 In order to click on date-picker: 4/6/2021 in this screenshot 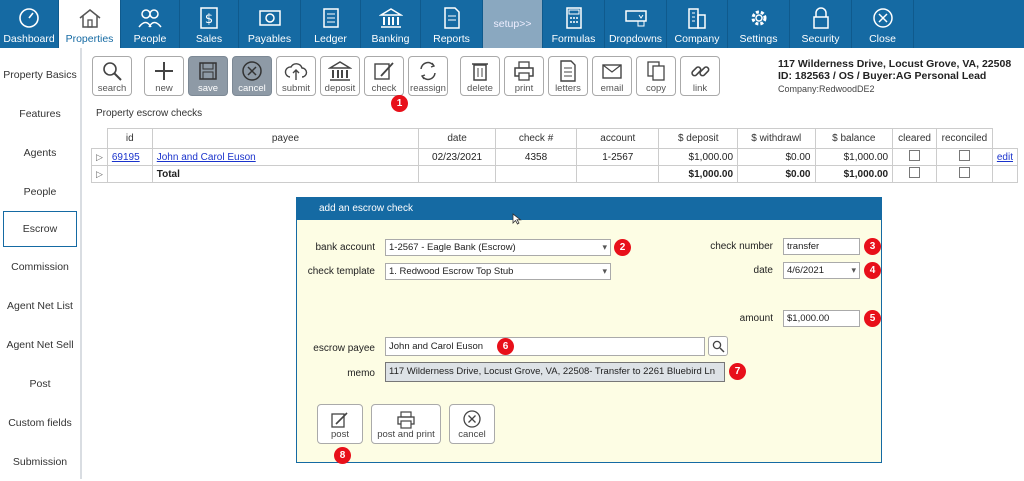, I will do `click(821, 270)`.